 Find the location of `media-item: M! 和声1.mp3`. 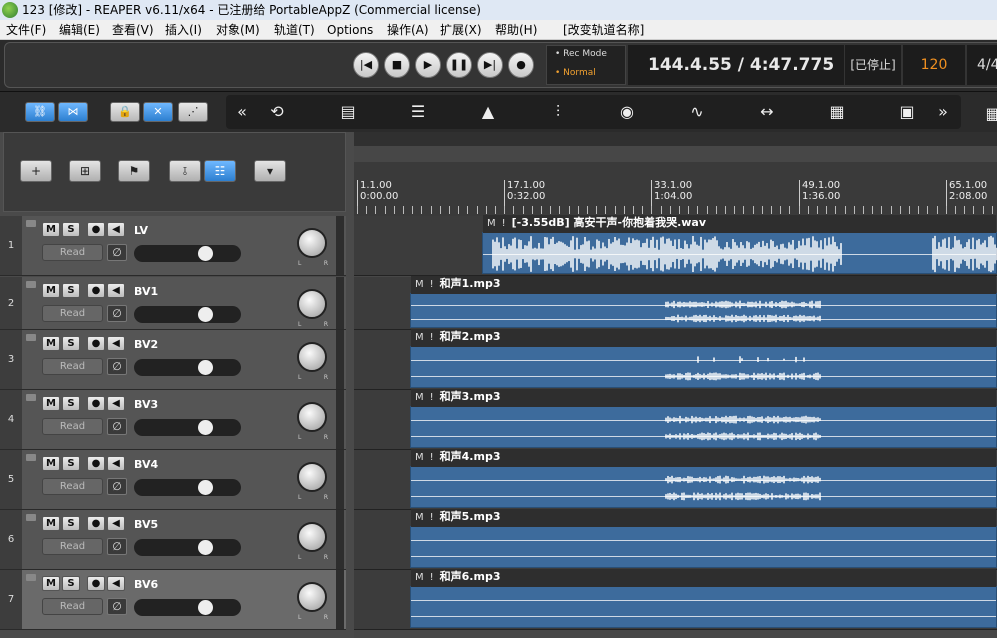

media-item: M! 和声1.mp3 is located at coordinates (703, 302).